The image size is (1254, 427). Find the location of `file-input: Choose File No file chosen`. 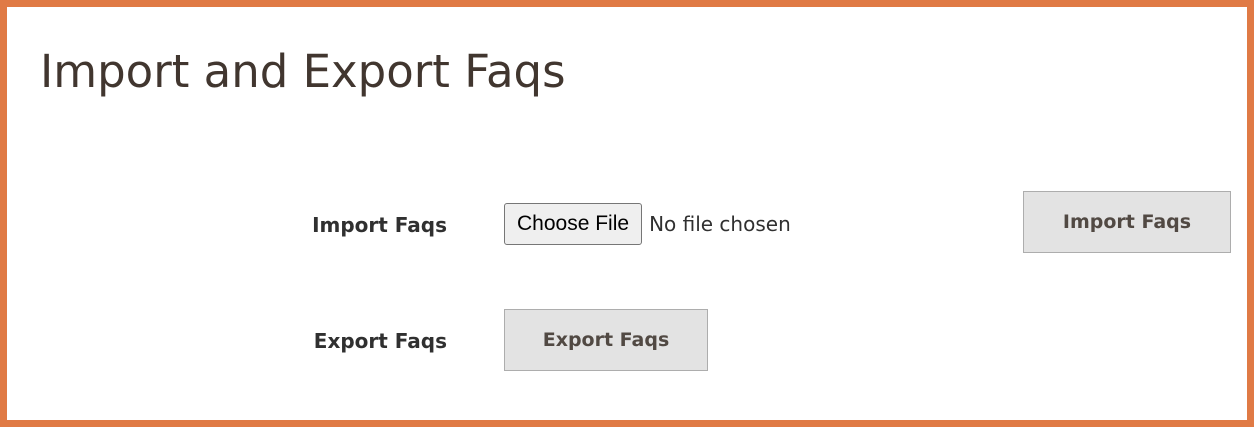

file-input: Choose File No file chosen is located at coordinates (647, 224).